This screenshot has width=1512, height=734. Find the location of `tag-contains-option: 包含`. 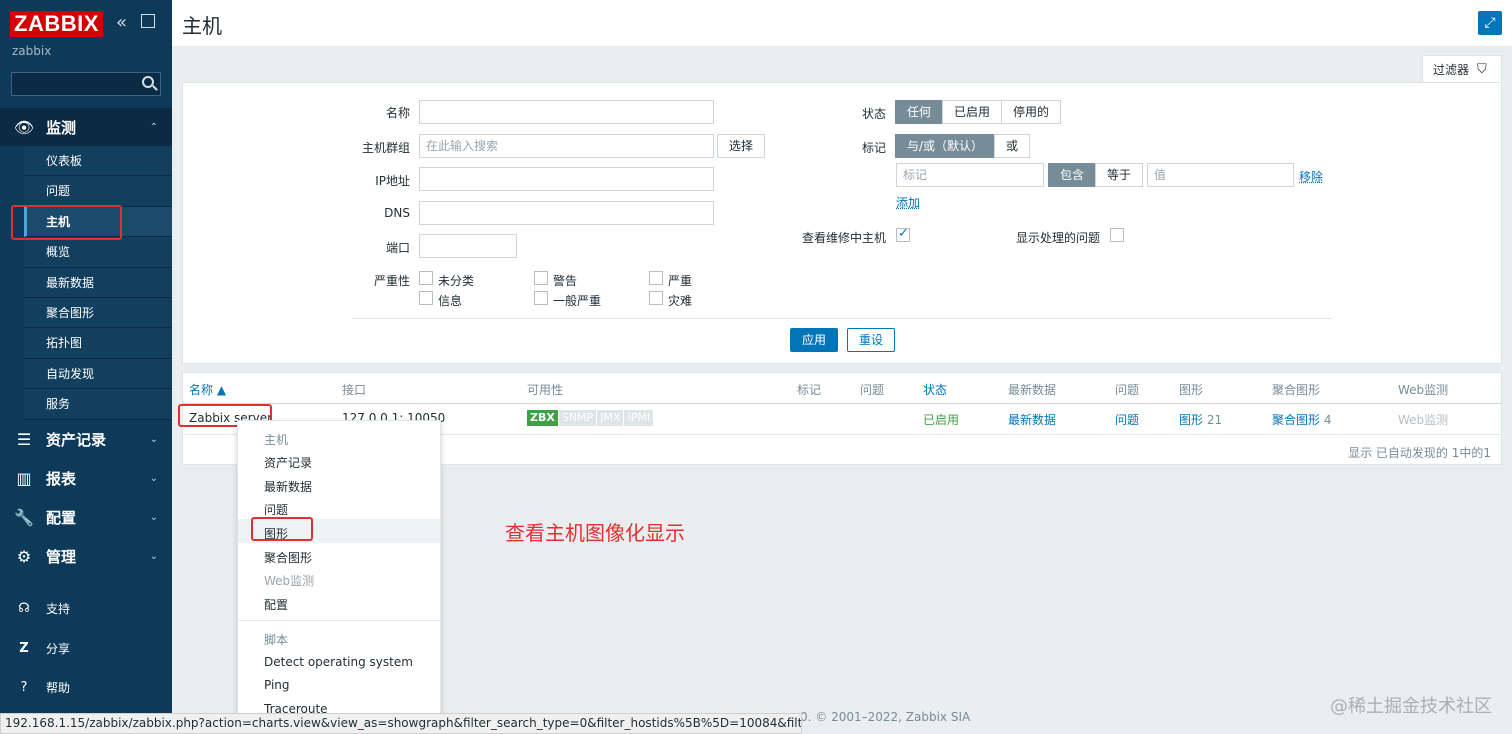

tag-contains-option: 包含 is located at coordinates (1072, 175).